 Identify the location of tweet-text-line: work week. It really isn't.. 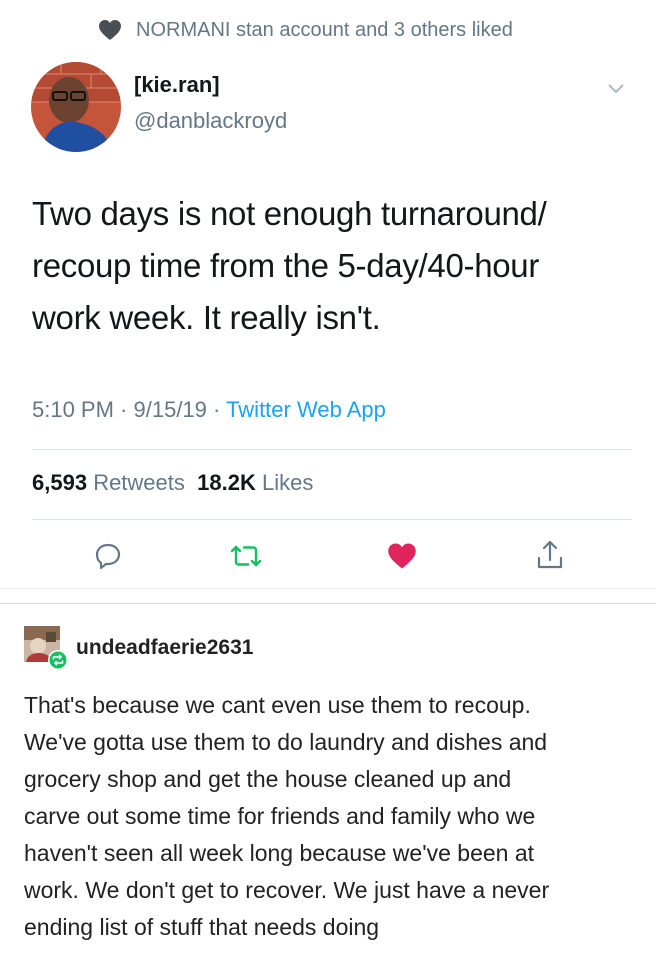
(206, 317).